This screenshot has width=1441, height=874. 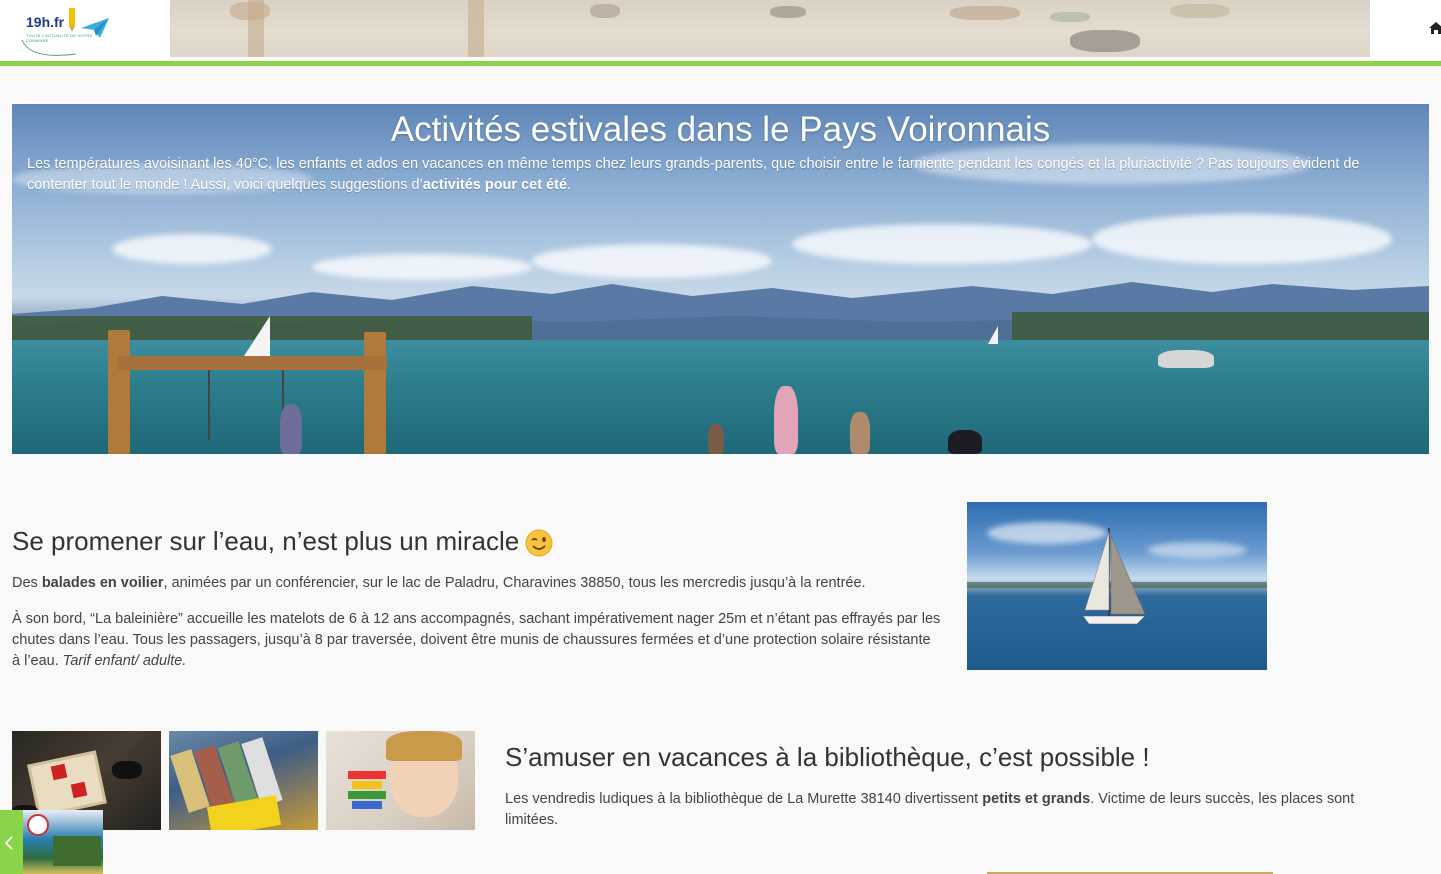 I want to click on swing-post-right, so click(x=375, y=393).